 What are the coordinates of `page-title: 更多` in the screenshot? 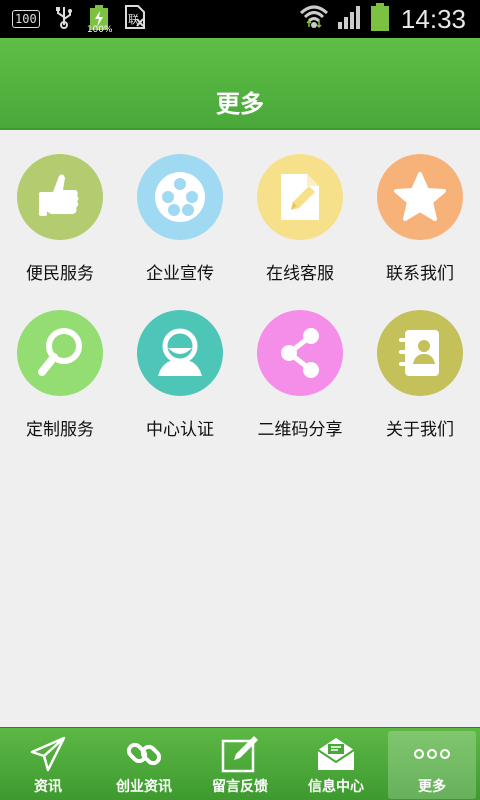 It's located at (240, 104).